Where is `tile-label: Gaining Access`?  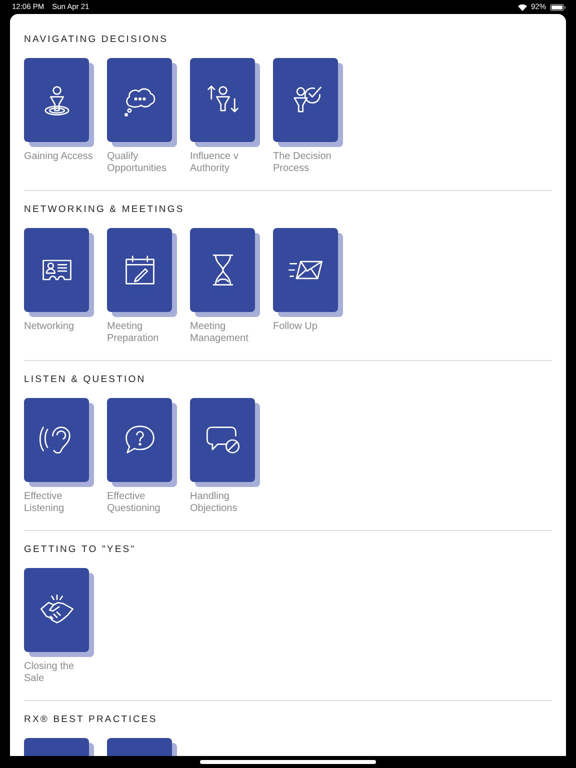 tile-label: Gaining Access is located at coordinates (59, 157).